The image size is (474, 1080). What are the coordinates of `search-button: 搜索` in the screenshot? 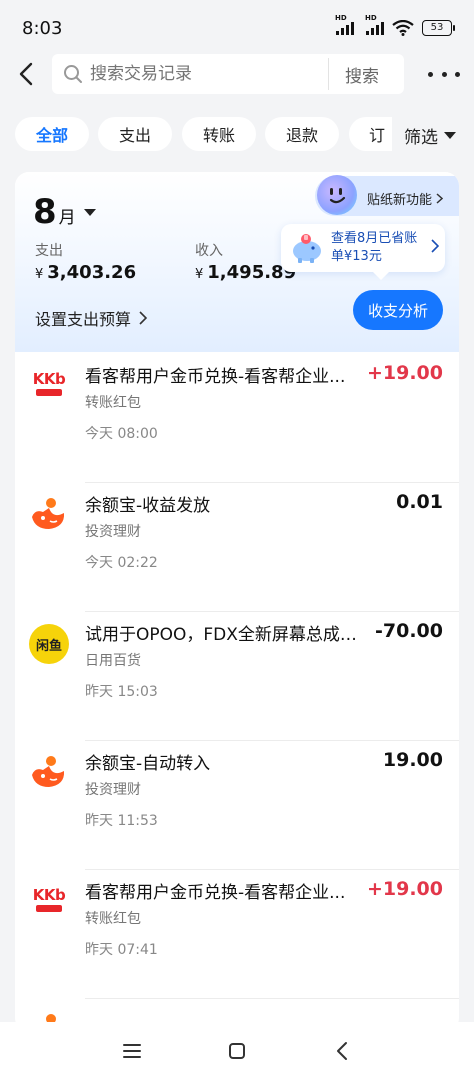 It's located at (362, 74).